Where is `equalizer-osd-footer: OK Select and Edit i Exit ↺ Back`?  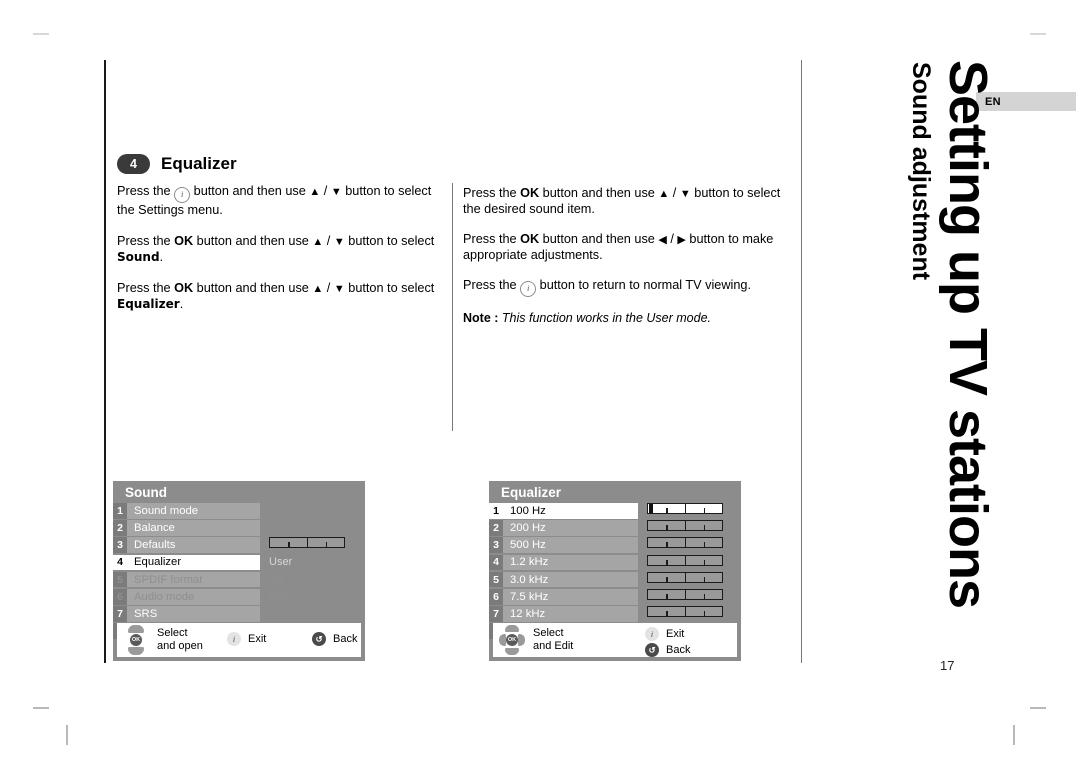 equalizer-osd-footer: OK Select and Edit i Exit ↺ Back is located at coordinates (615, 640).